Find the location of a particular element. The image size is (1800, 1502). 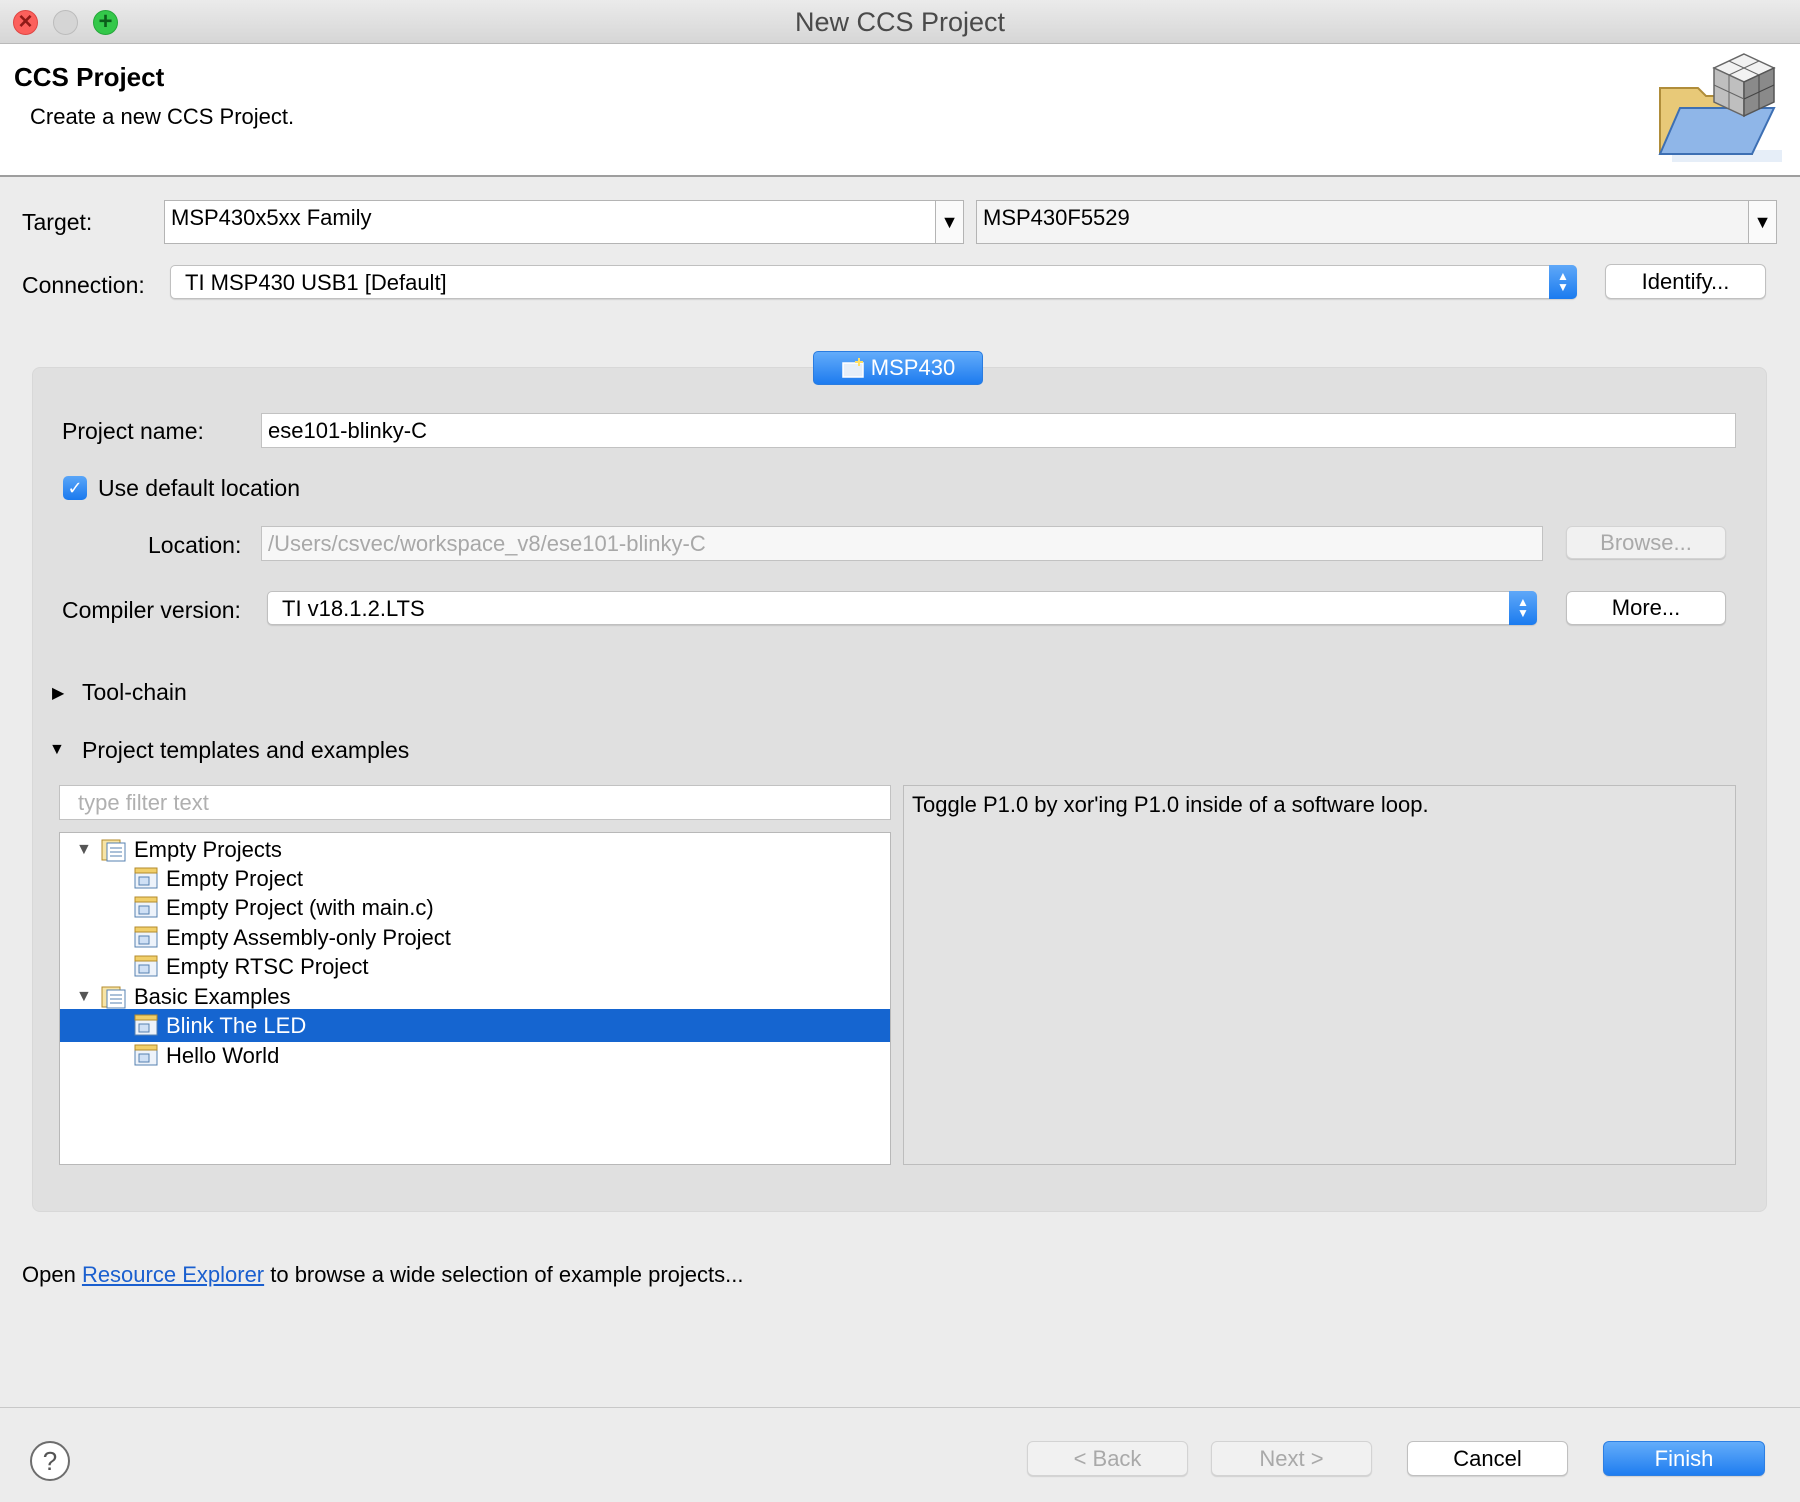

folder-cube-icon is located at coordinates (1720, 107).